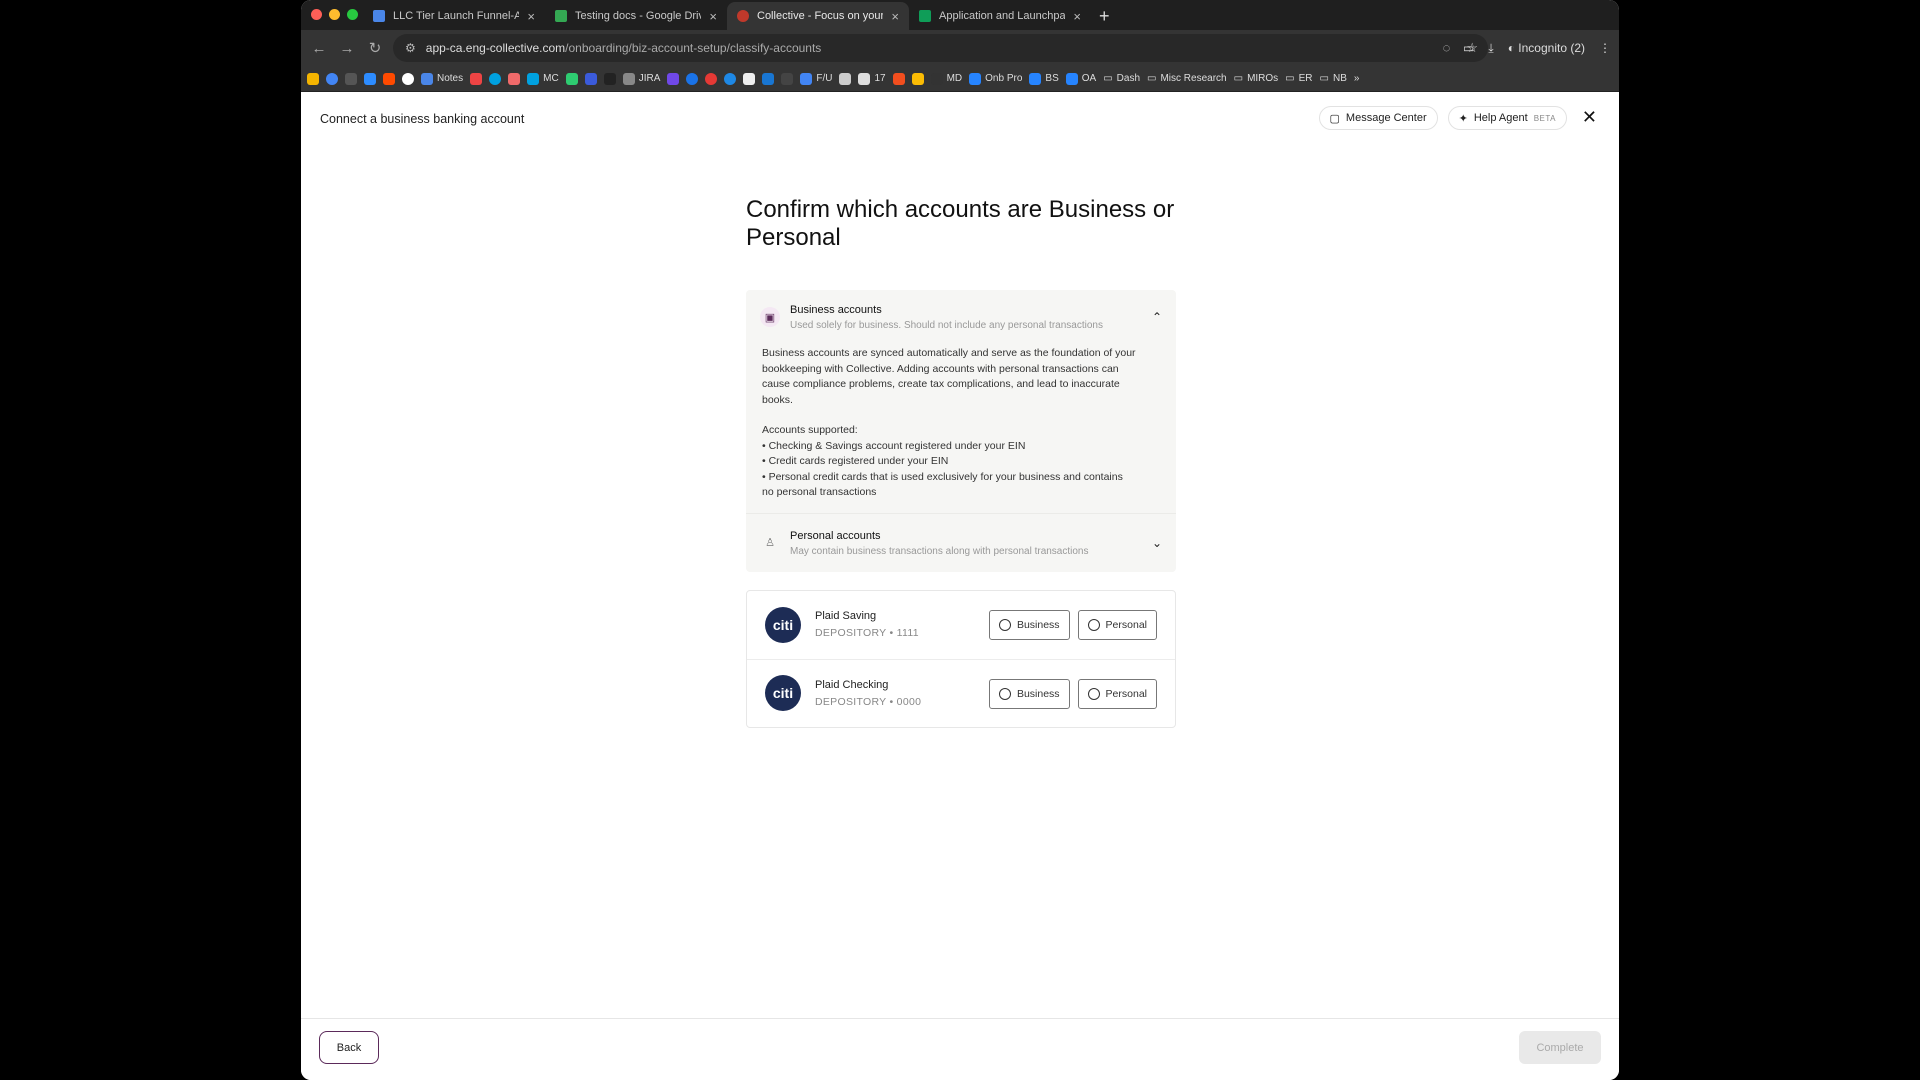 This screenshot has width=1920, height=1080. I want to click on bookmark: JIRA, so click(641, 78).